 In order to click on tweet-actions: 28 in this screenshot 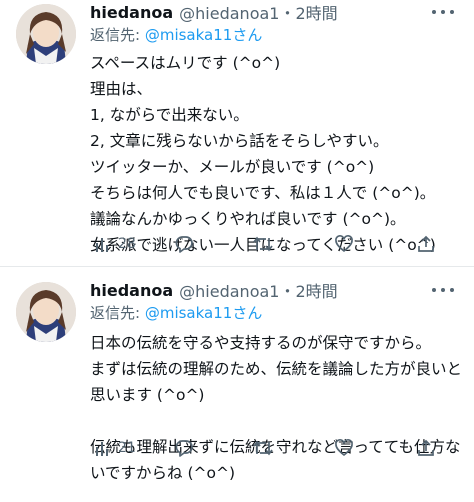, I will do `click(264, 244)`.